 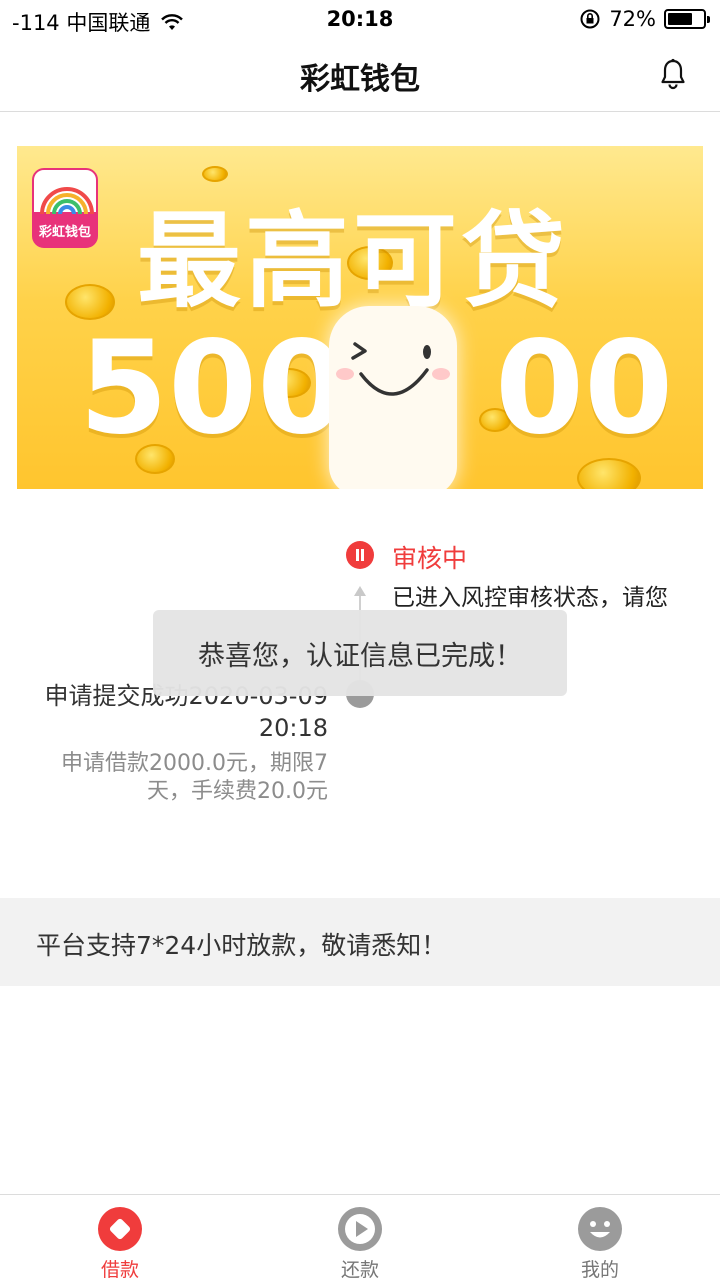 I want to click on mascot-face, so click(x=393, y=369).